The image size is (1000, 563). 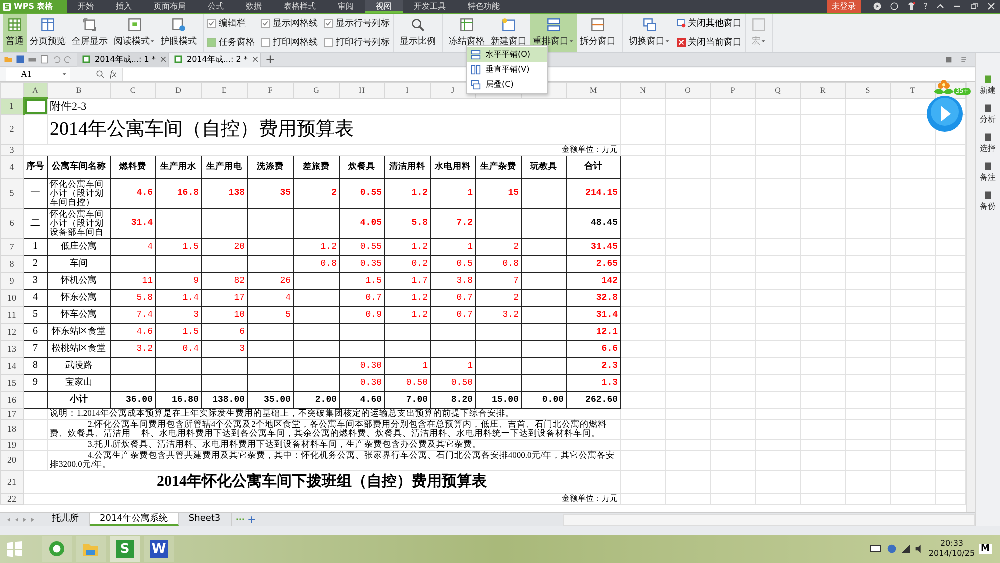 What do you see at coordinates (271, 193) in the screenshot?
I see `table-cell: 35` at bounding box center [271, 193].